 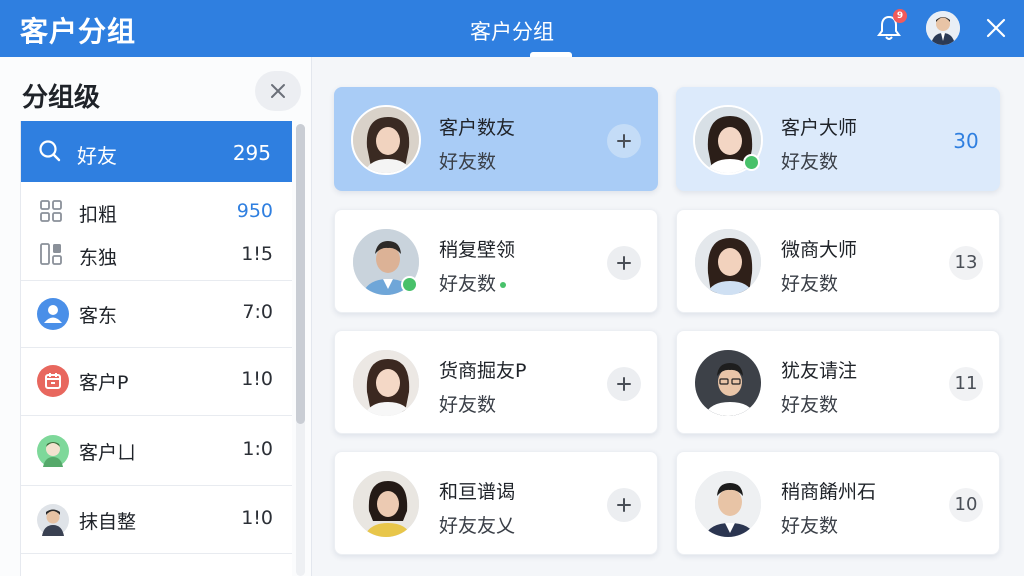 I want to click on contact-name: 犹友请注, so click(x=819, y=371).